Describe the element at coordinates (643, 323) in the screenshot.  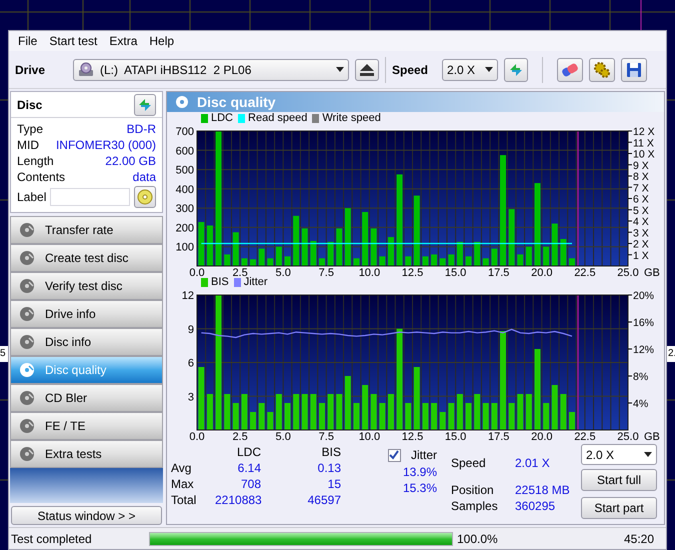
I see `y-axis-label: 16%` at that location.